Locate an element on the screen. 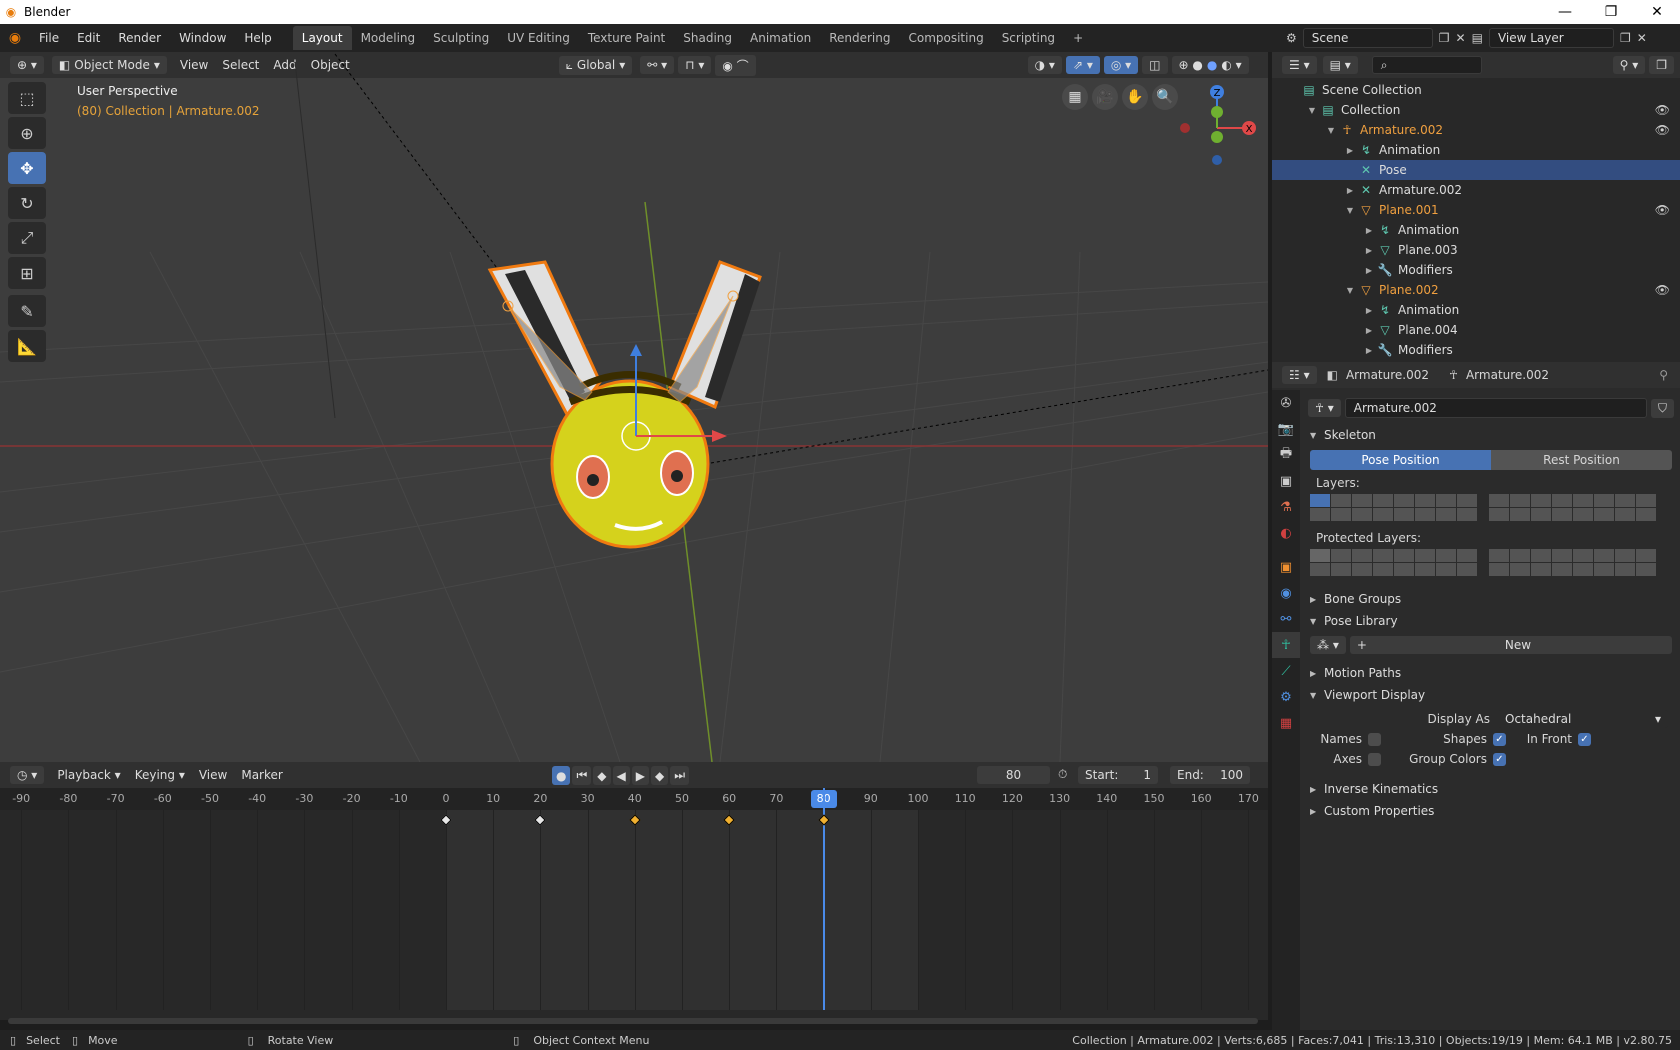 The height and width of the screenshot is (1050, 1680). layers-grid is located at coordinates (1492, 507).